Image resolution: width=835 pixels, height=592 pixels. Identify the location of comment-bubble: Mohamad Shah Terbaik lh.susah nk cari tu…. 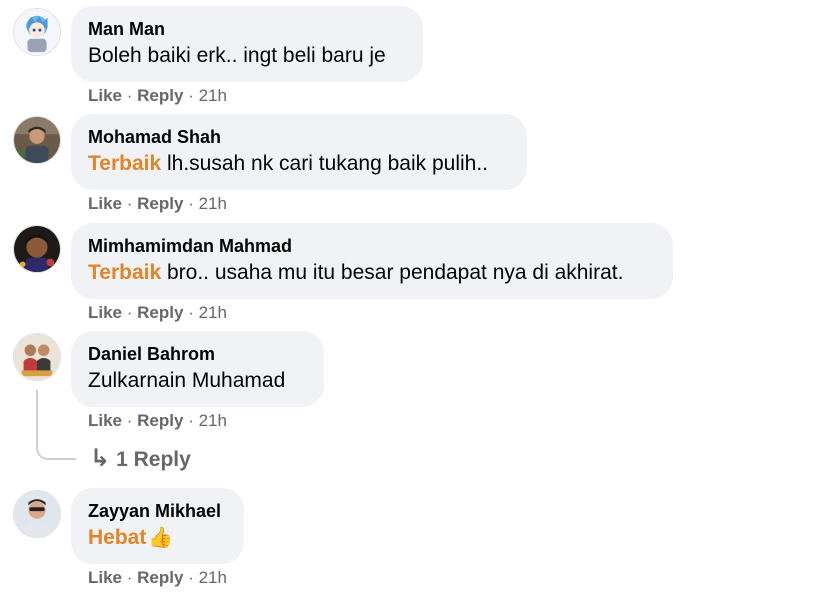
(299, 152).